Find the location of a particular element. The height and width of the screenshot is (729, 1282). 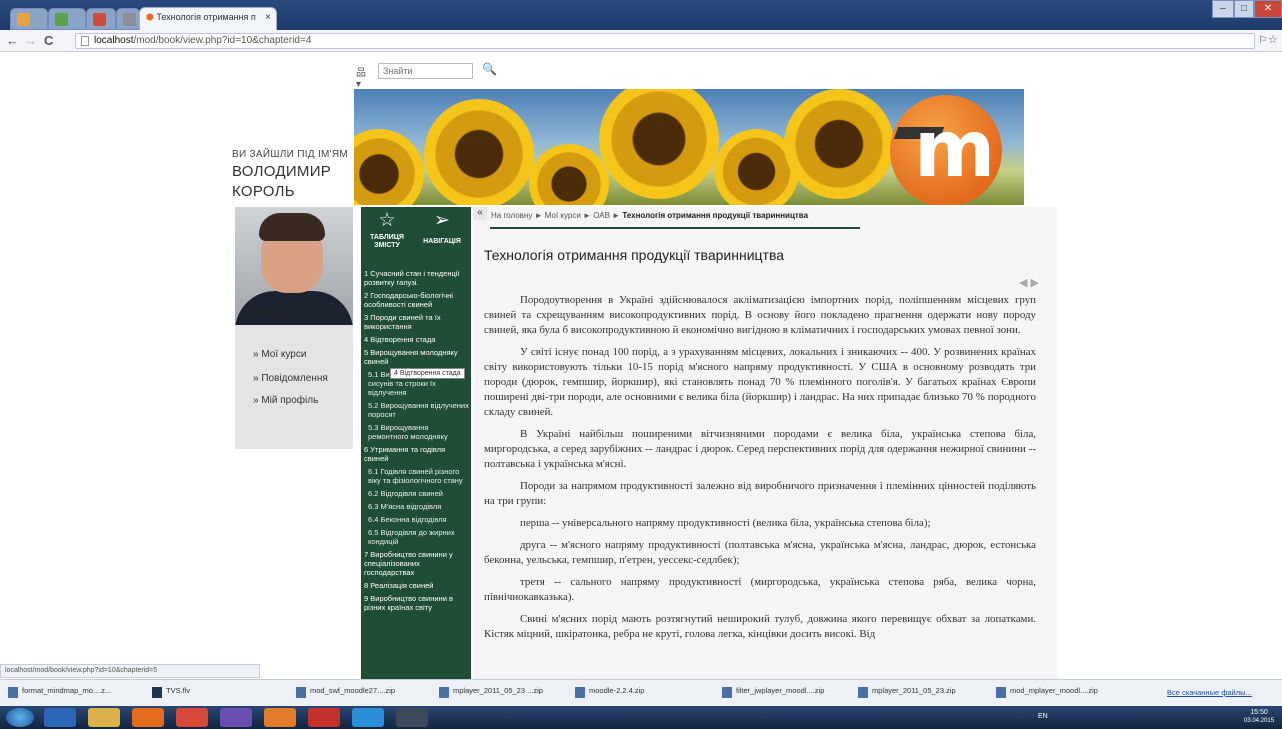

toc-subitem: 5.3 Вирощування ремонтного молодняку is located at coordinates (416, 432).